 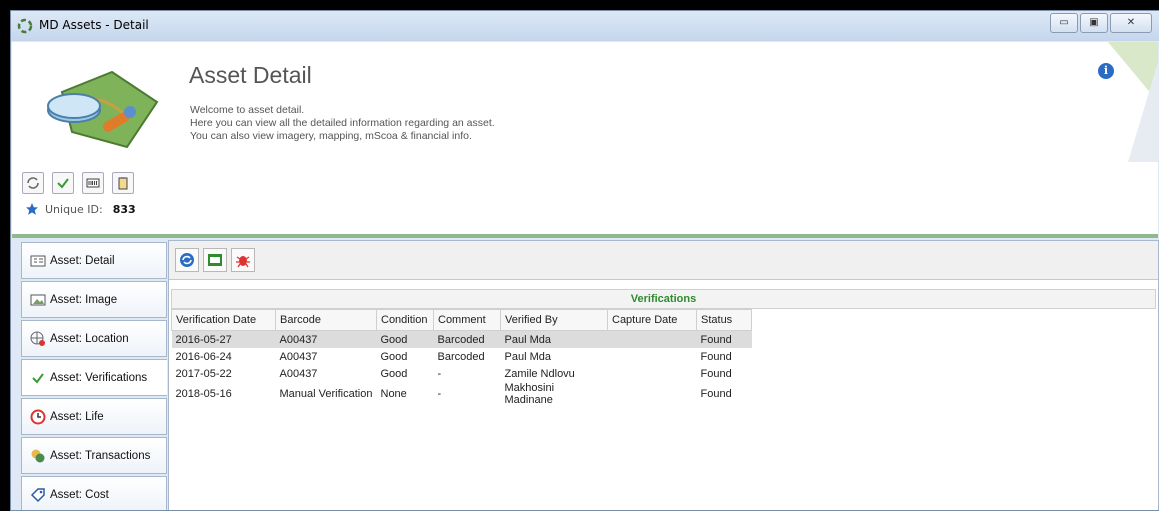 What do you see at coordinates (1094, 23) in the screenshot?
I see `maximize-button: ▣` at bounding box center [1094, 23].